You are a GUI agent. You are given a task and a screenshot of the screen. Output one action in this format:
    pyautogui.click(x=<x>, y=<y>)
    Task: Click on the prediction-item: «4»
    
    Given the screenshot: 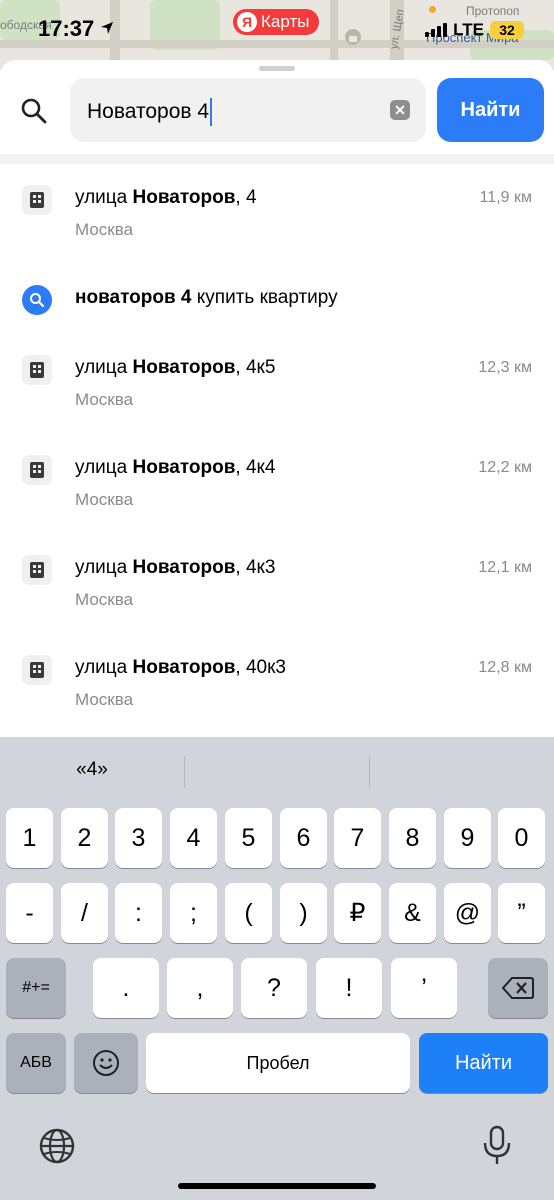 What is the action you would take?
    pyautogui.click(x=92, y=770)
    